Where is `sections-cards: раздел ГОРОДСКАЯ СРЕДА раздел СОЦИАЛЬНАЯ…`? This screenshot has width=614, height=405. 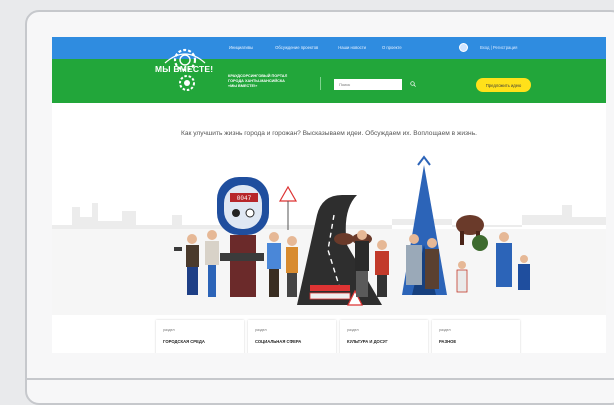
sections-cards: раздел ГОРОДСКАЯ СРЕДА раздел СОЦИАЛЬНАЯ… is located at coordinates (338, 336).